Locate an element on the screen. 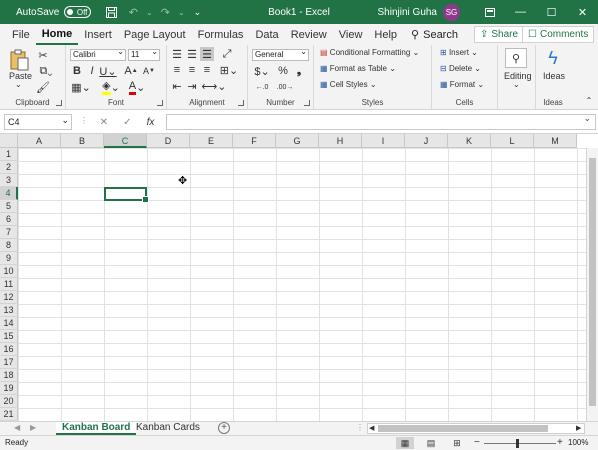 The height and width of the screenshot is (450, 598). row-header: 12 is located at coordinates (9, 297).